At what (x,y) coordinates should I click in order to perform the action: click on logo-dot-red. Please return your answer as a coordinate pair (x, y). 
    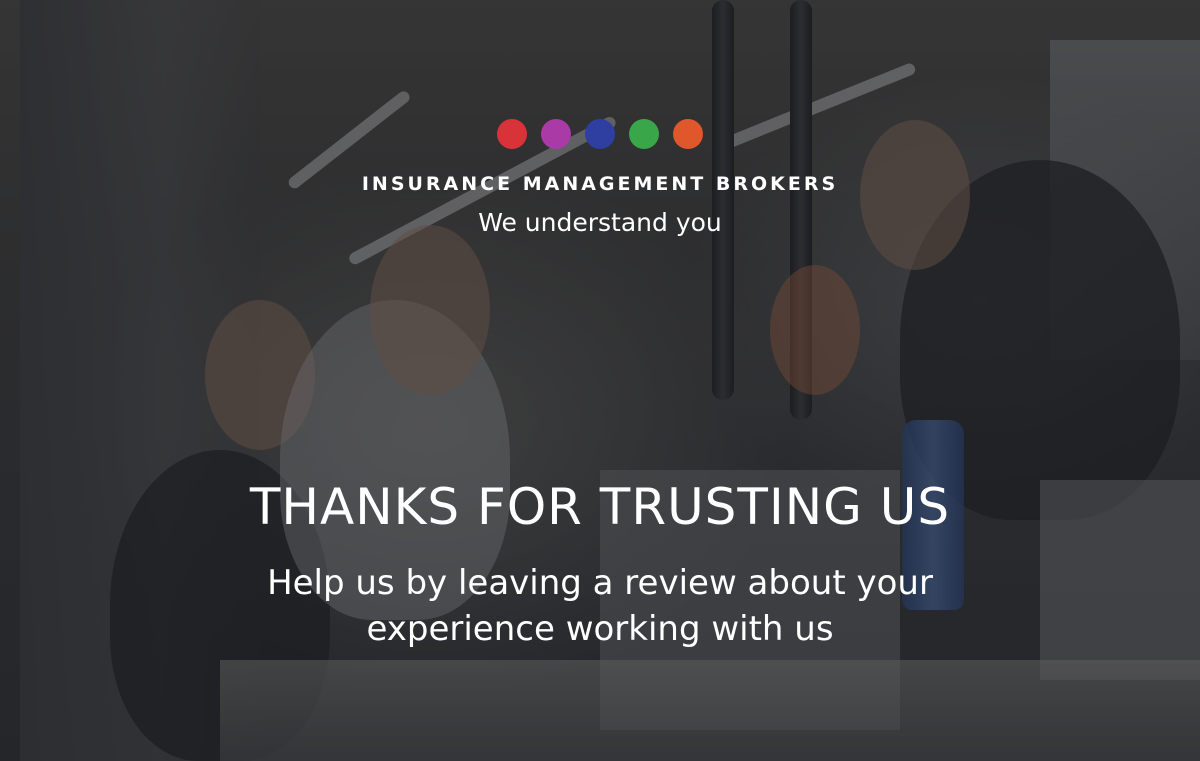
    Looking at the image, I should click on (512, 134).